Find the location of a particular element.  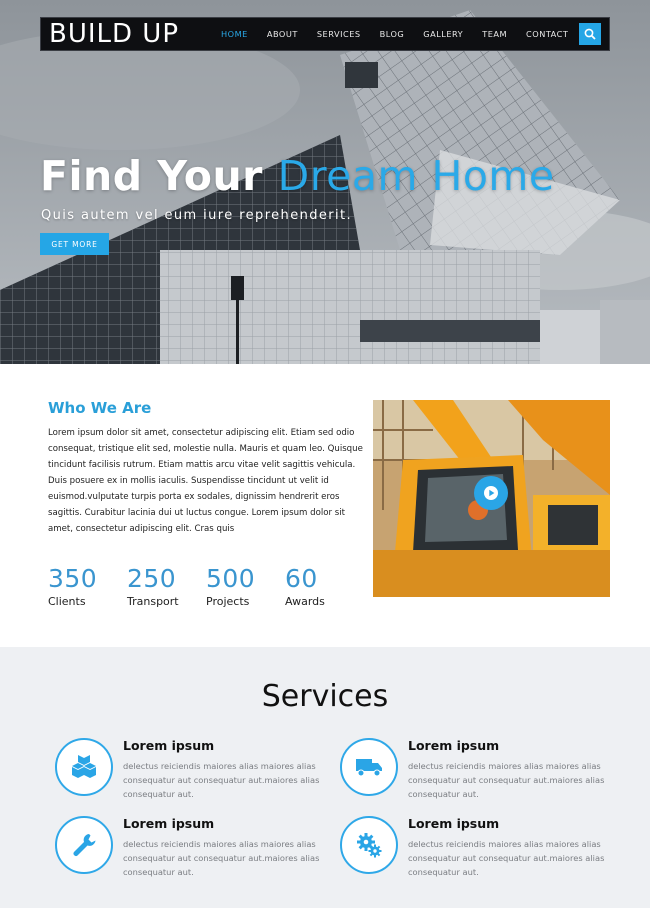

stat-transport: 250 Transport is located at coordinates (166, 586).